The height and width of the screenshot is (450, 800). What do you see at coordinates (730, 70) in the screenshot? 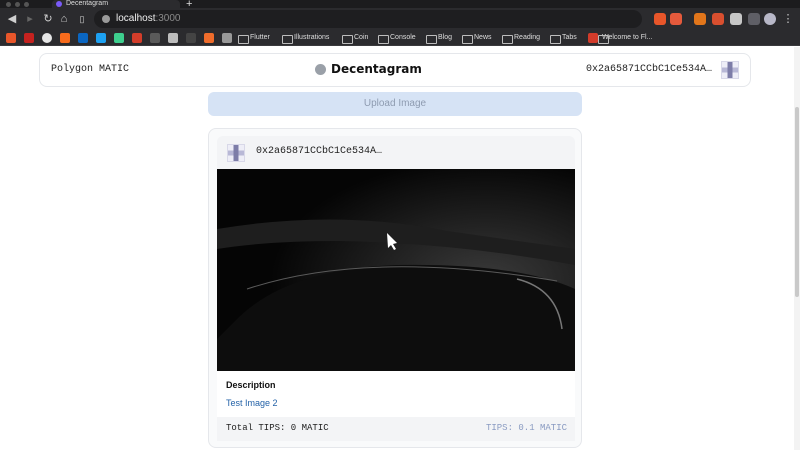
I see `account-identicon-icon` at bounding box center [730, 70].